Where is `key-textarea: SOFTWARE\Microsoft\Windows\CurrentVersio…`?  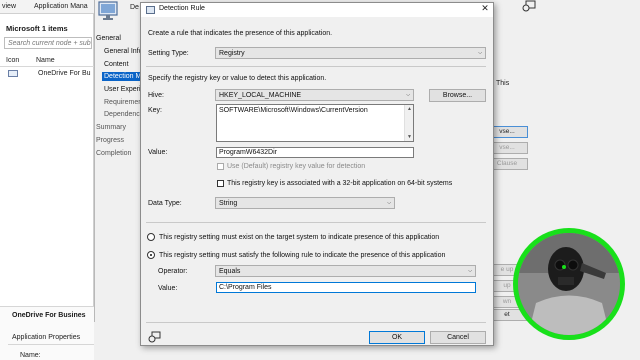 key-textarea: SOFTWARE\Microsoft\Windows\CurrentVersio… is located at coordinates (315, 123).